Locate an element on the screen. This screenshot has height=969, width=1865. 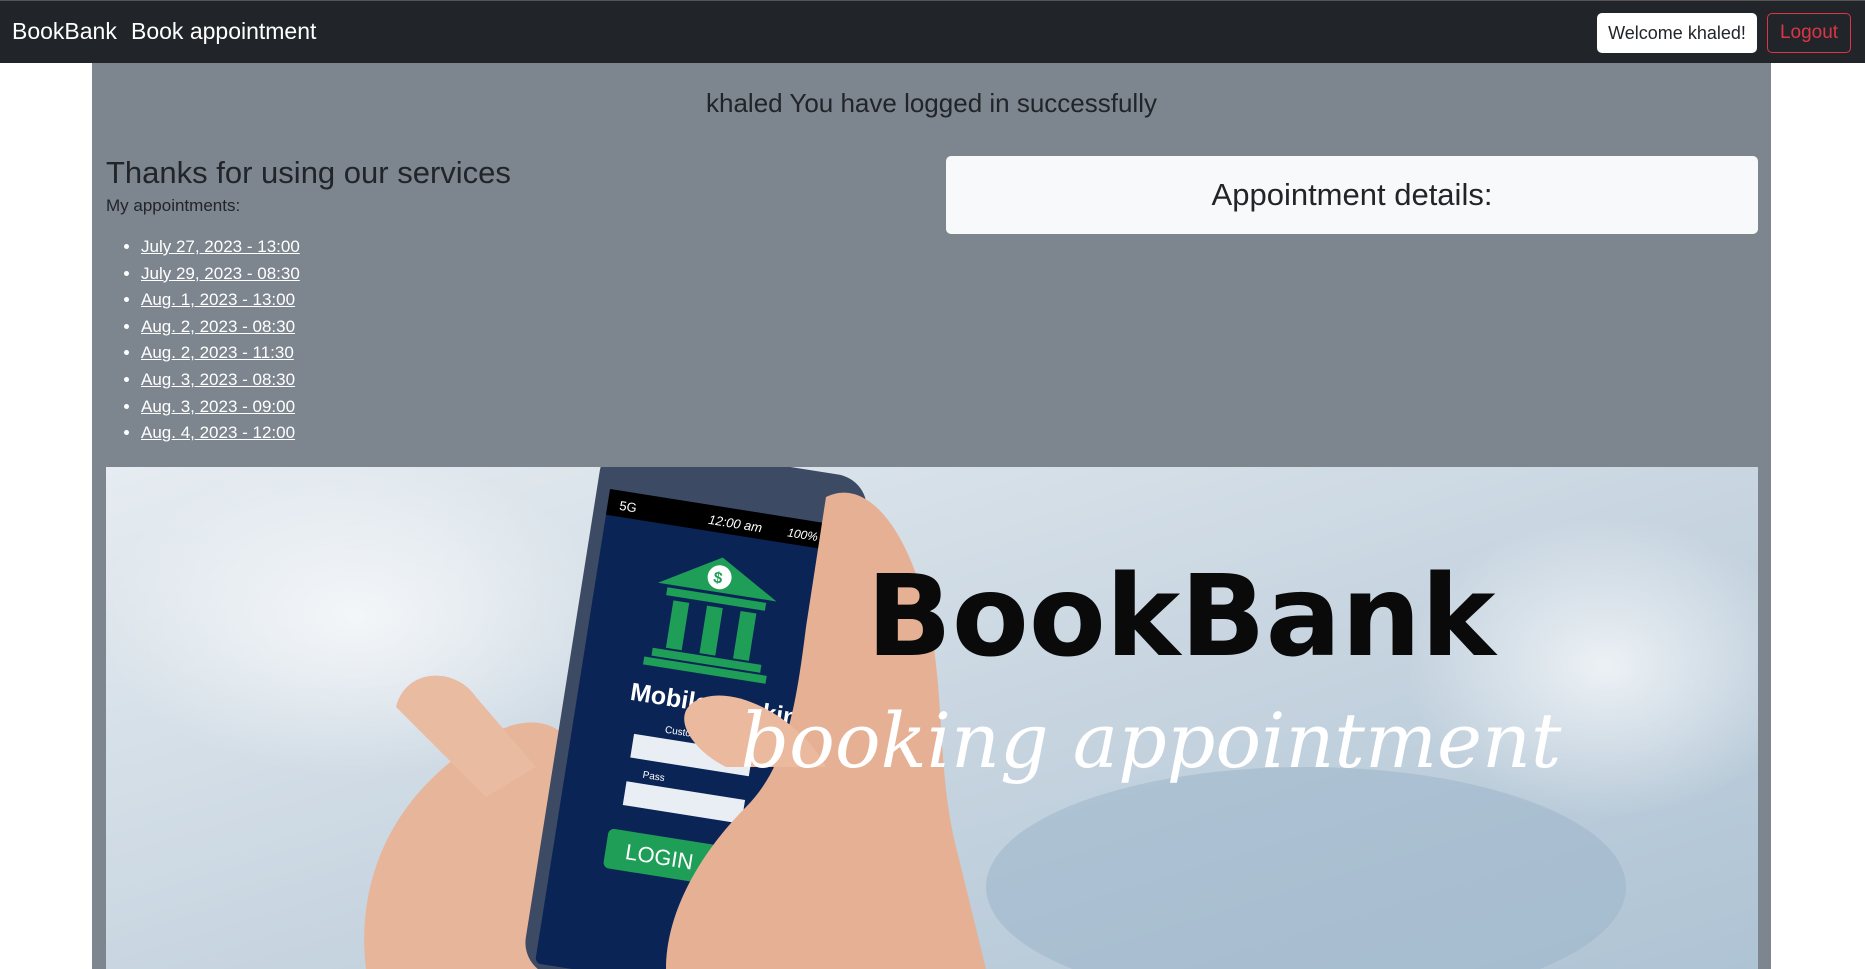
list-item: Aug. 3, 2023 - 08:30 is located at coordinates (220, 380).